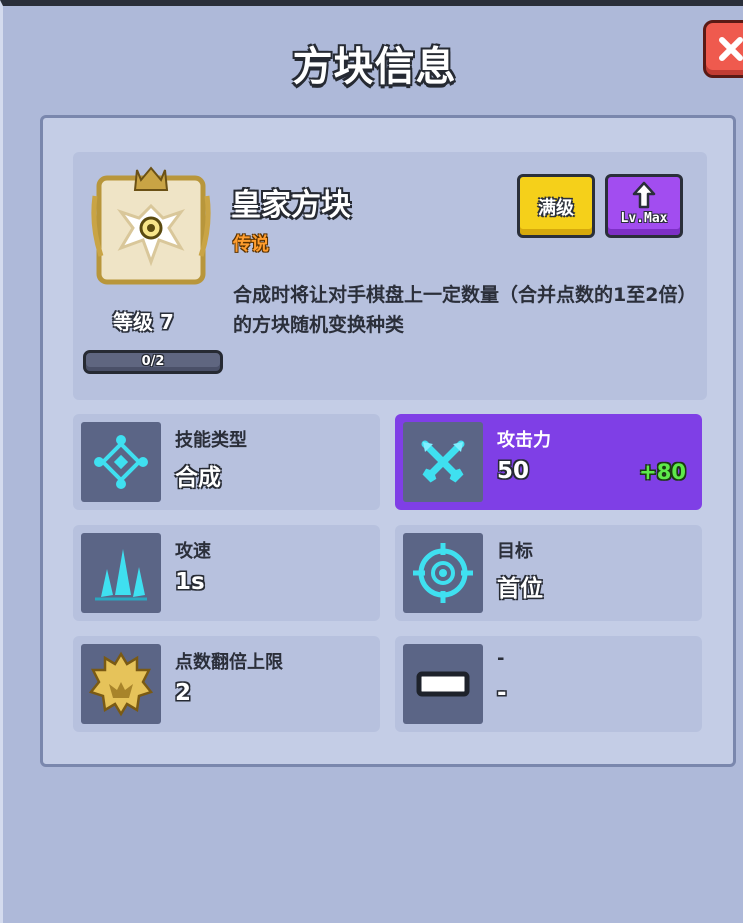 The image size is (743, 923). What do you see at coordinates (251, 244) in the screenshot?
I see `rarity-label: 传说` at bounding box center [251, 244].